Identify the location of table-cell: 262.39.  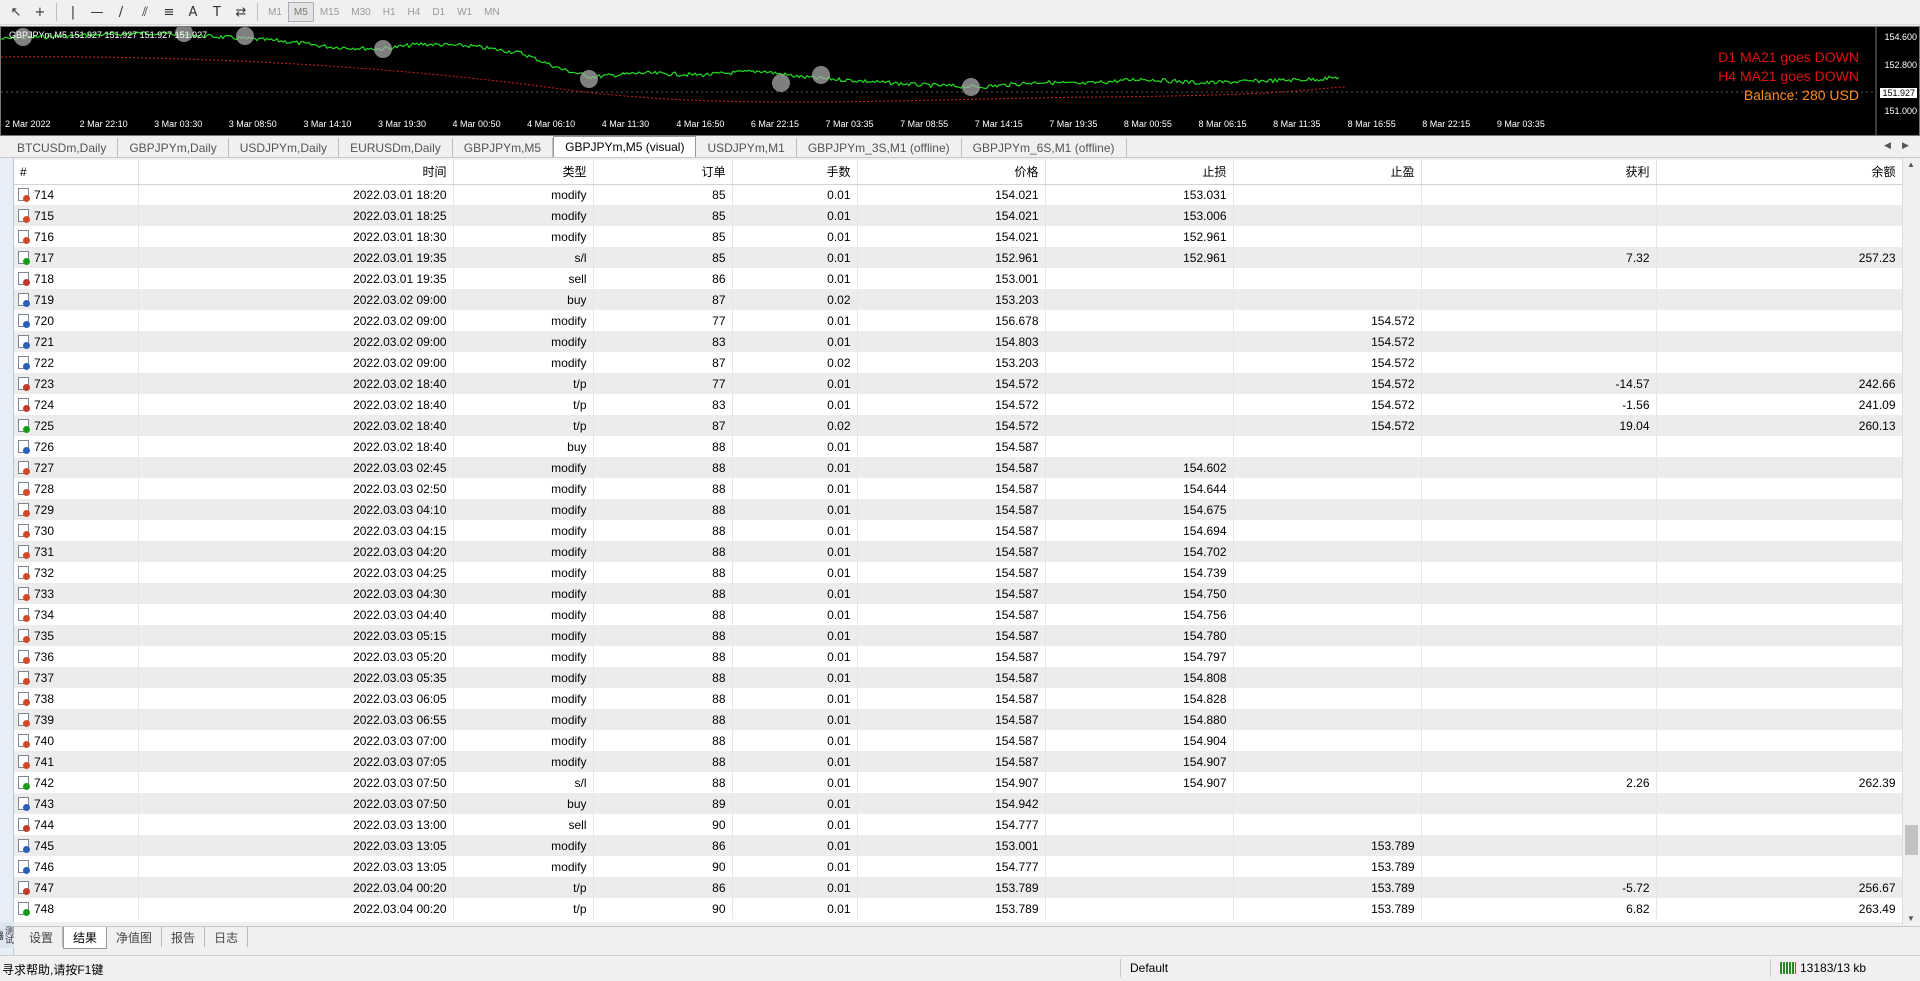
(1779, 782).